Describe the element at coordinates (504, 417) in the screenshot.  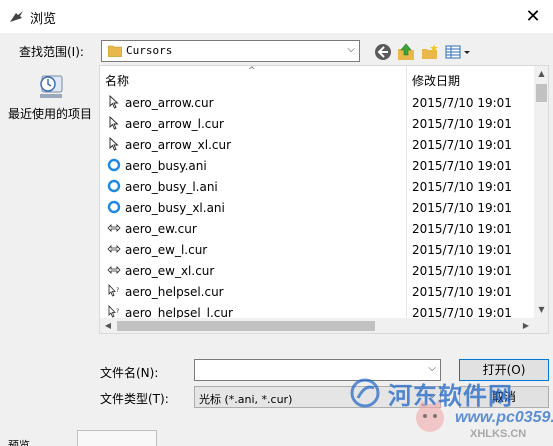
I see `watermark-url: www.pc0359.cn` at that location.